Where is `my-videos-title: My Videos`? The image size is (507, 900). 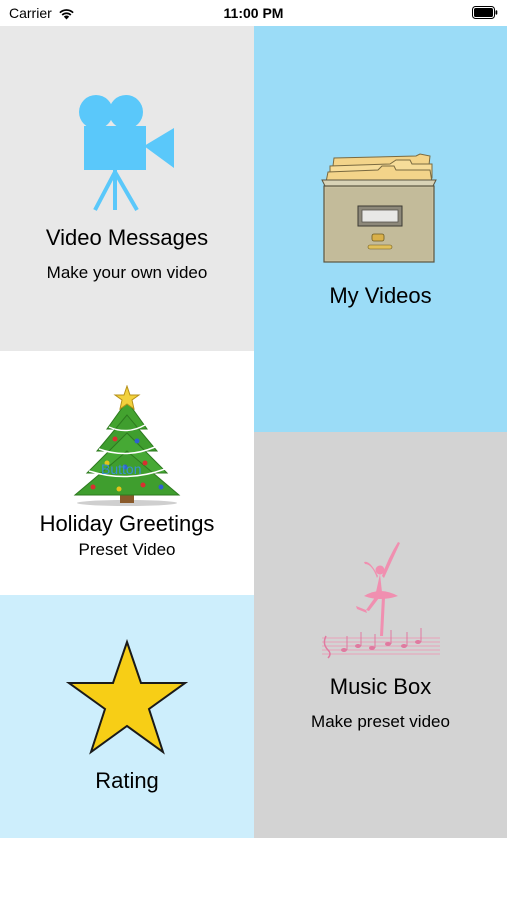
my-videos-title: My Videos is located at coordinates (380, 295).